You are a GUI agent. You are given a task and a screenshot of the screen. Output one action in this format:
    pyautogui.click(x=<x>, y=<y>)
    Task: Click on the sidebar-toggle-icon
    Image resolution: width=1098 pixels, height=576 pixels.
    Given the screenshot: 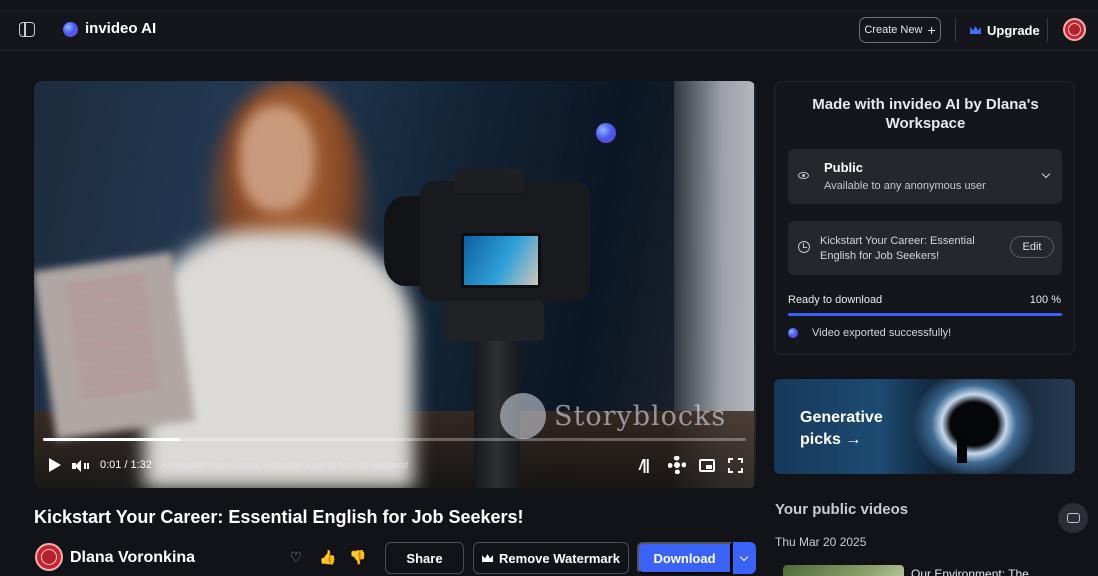 What is the action you would take?
    pyautogui.click(x=27, y=29)
    